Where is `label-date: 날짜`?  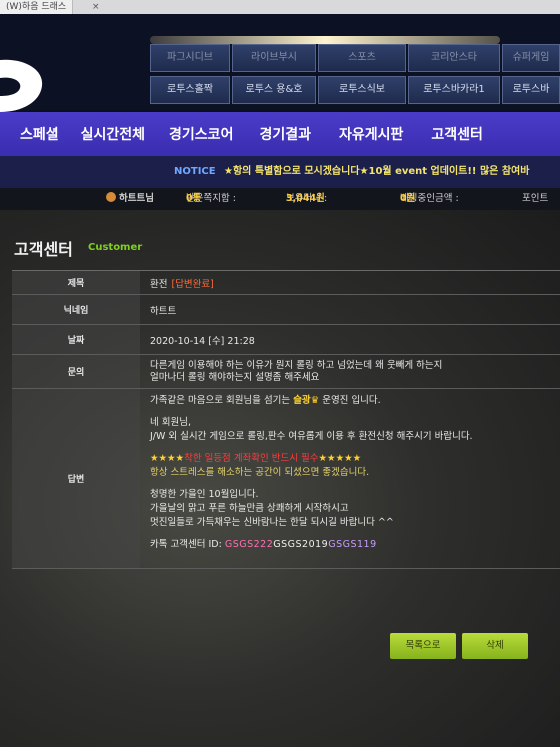
label-date: 날짜 is located at coordinates (76, 339).